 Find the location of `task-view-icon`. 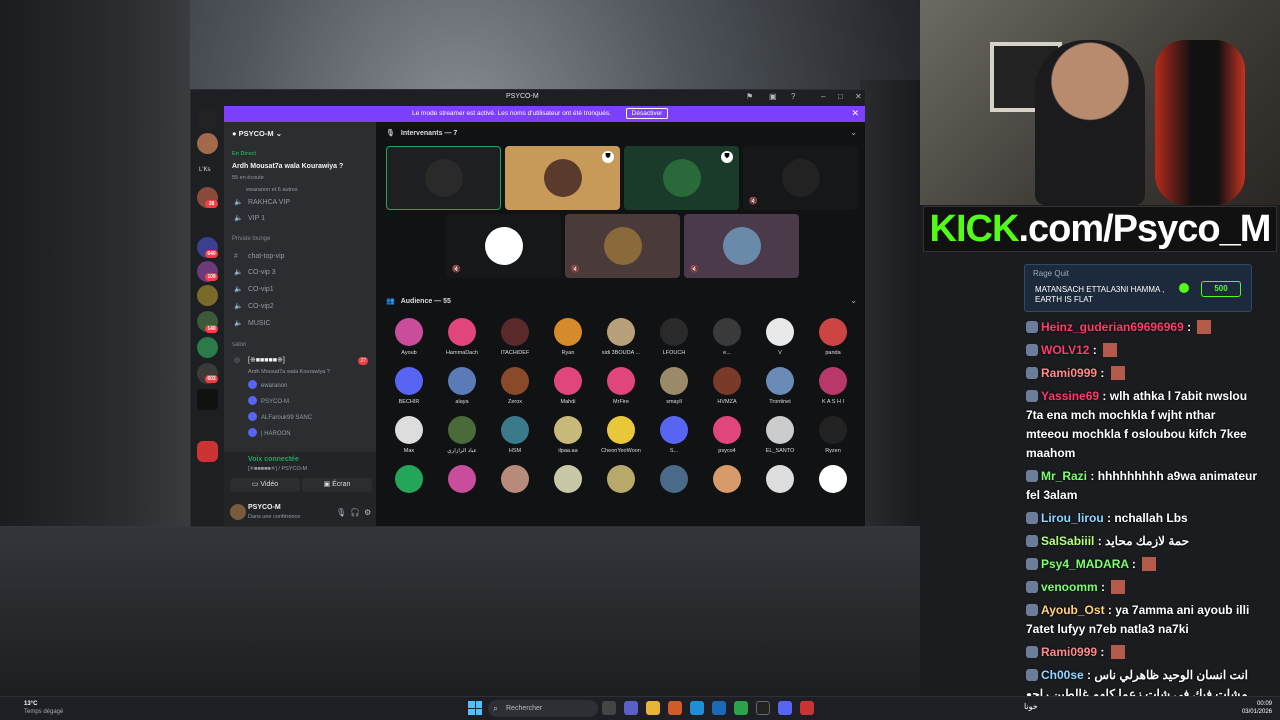

task-view-icon is located at coordinates (609, 708).